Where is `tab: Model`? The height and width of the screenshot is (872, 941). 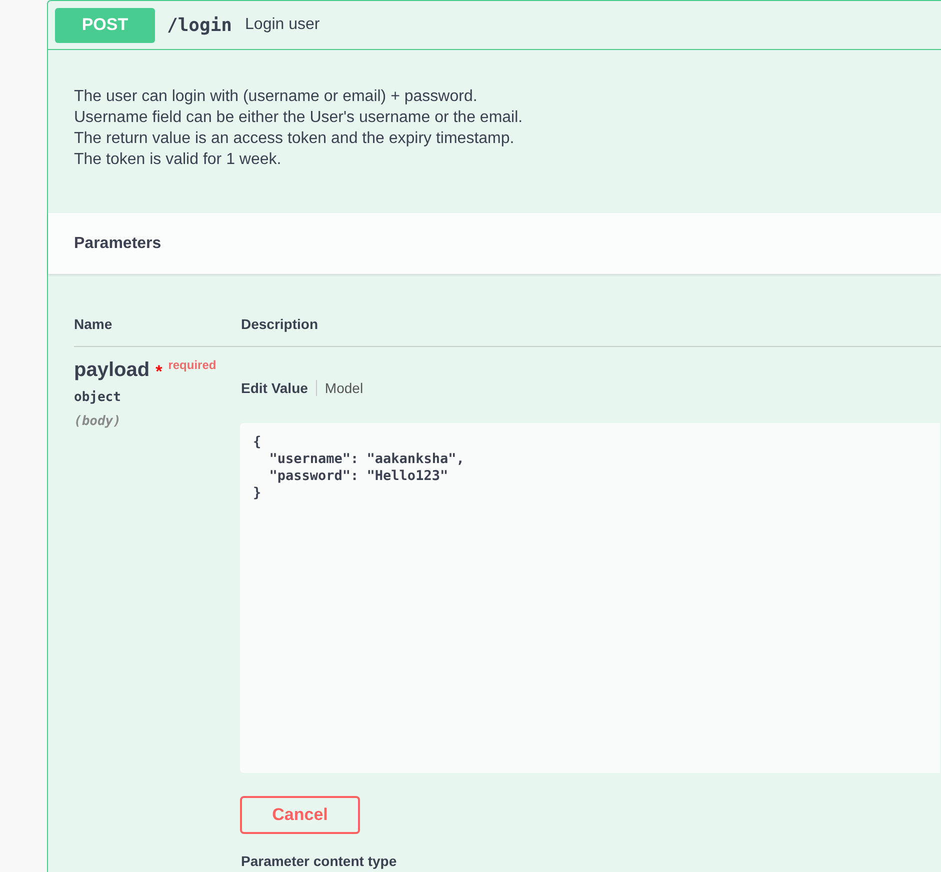
tab: Model is located at coordinates (344, 388).